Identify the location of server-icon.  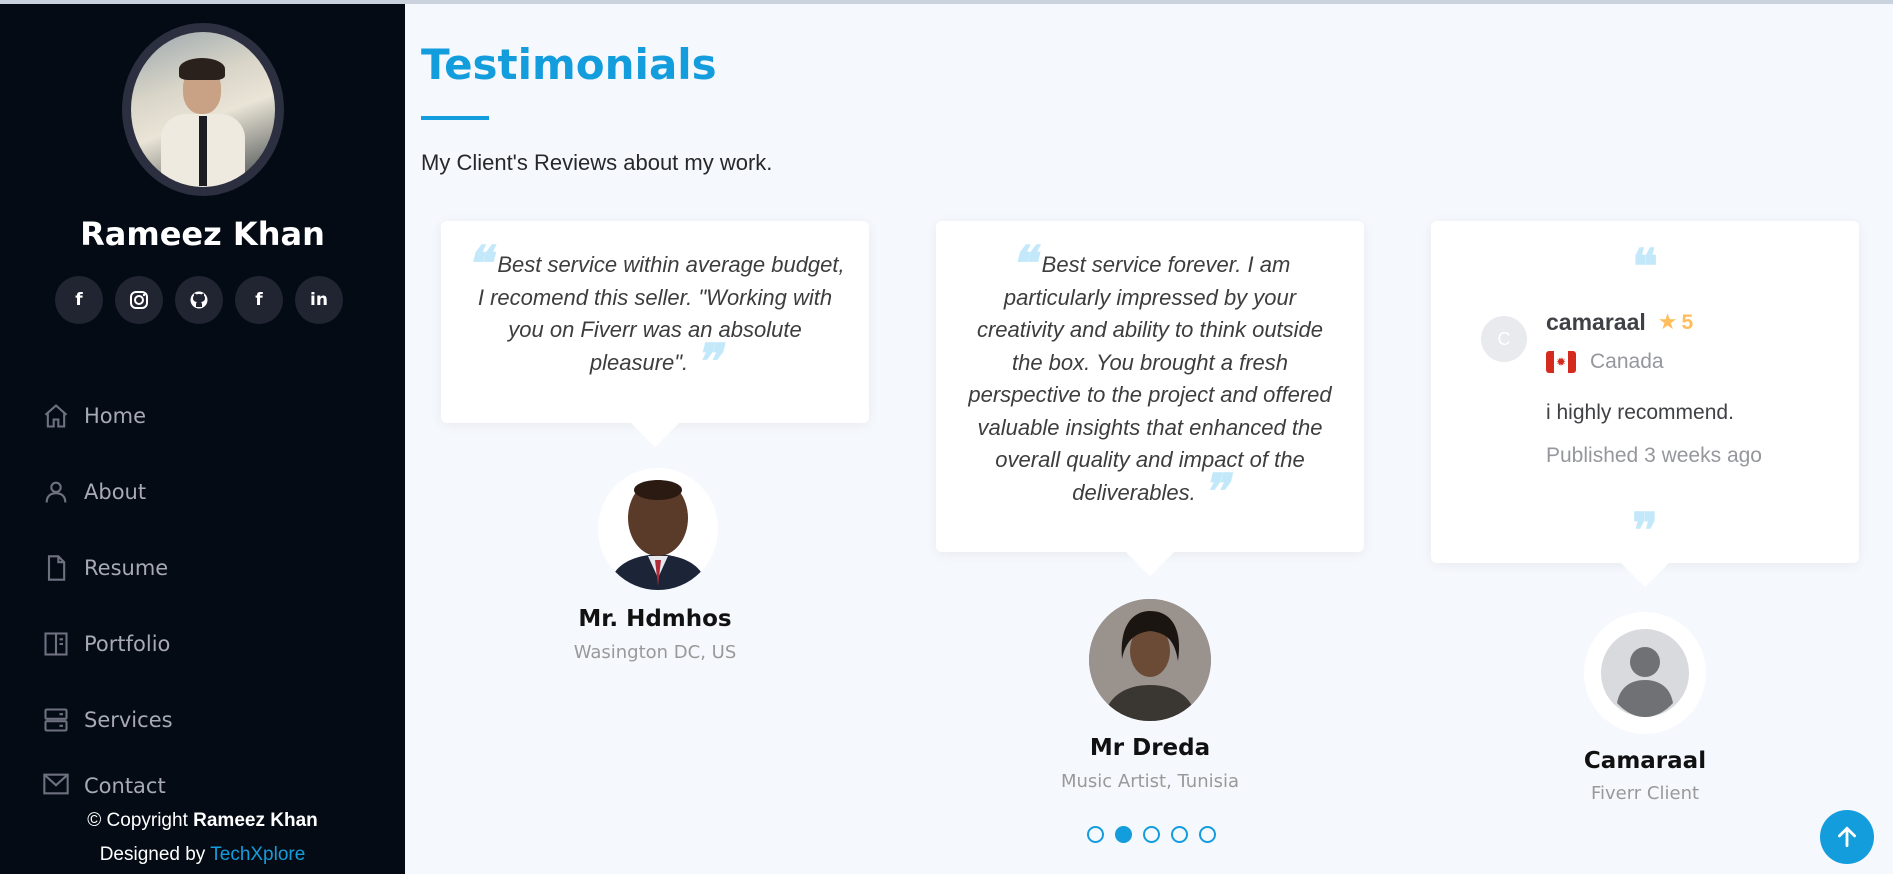
(56, 720).